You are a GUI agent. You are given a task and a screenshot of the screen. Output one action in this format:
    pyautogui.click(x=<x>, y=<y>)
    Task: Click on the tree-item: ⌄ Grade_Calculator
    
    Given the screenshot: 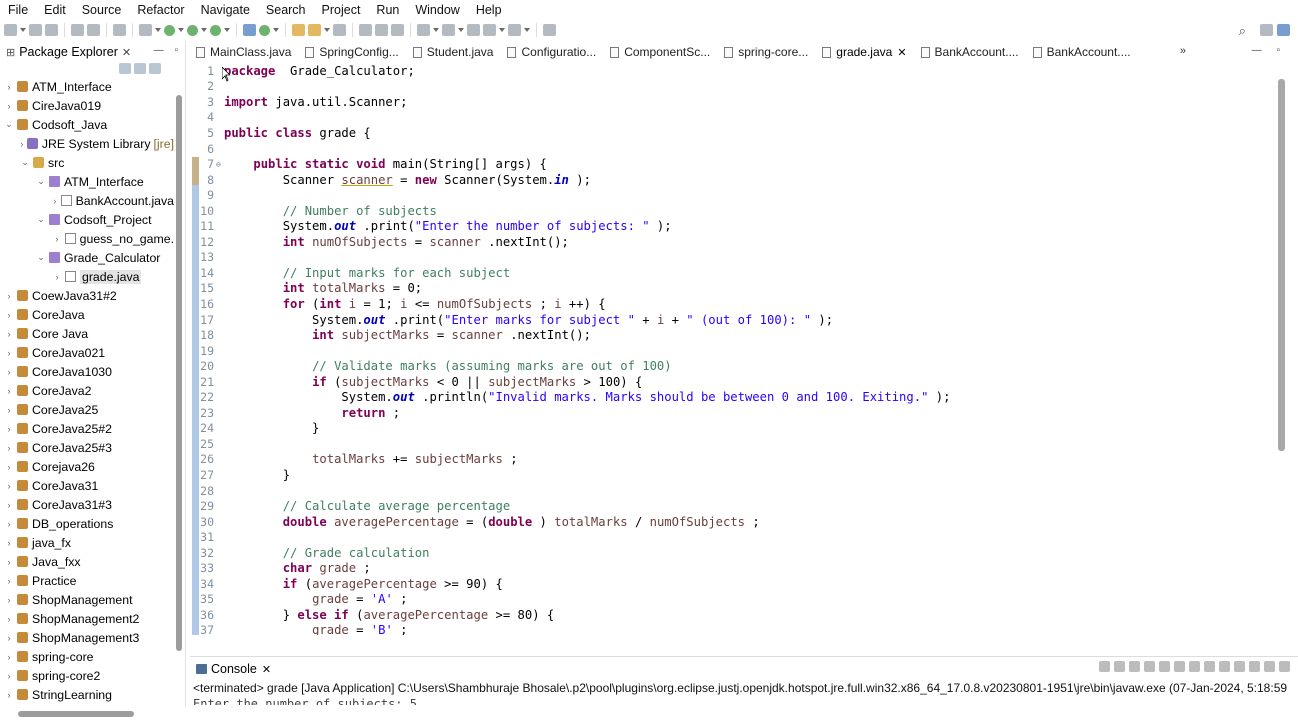 What is the action you would take?
    pyautogui.click(x=87, y=257)
    